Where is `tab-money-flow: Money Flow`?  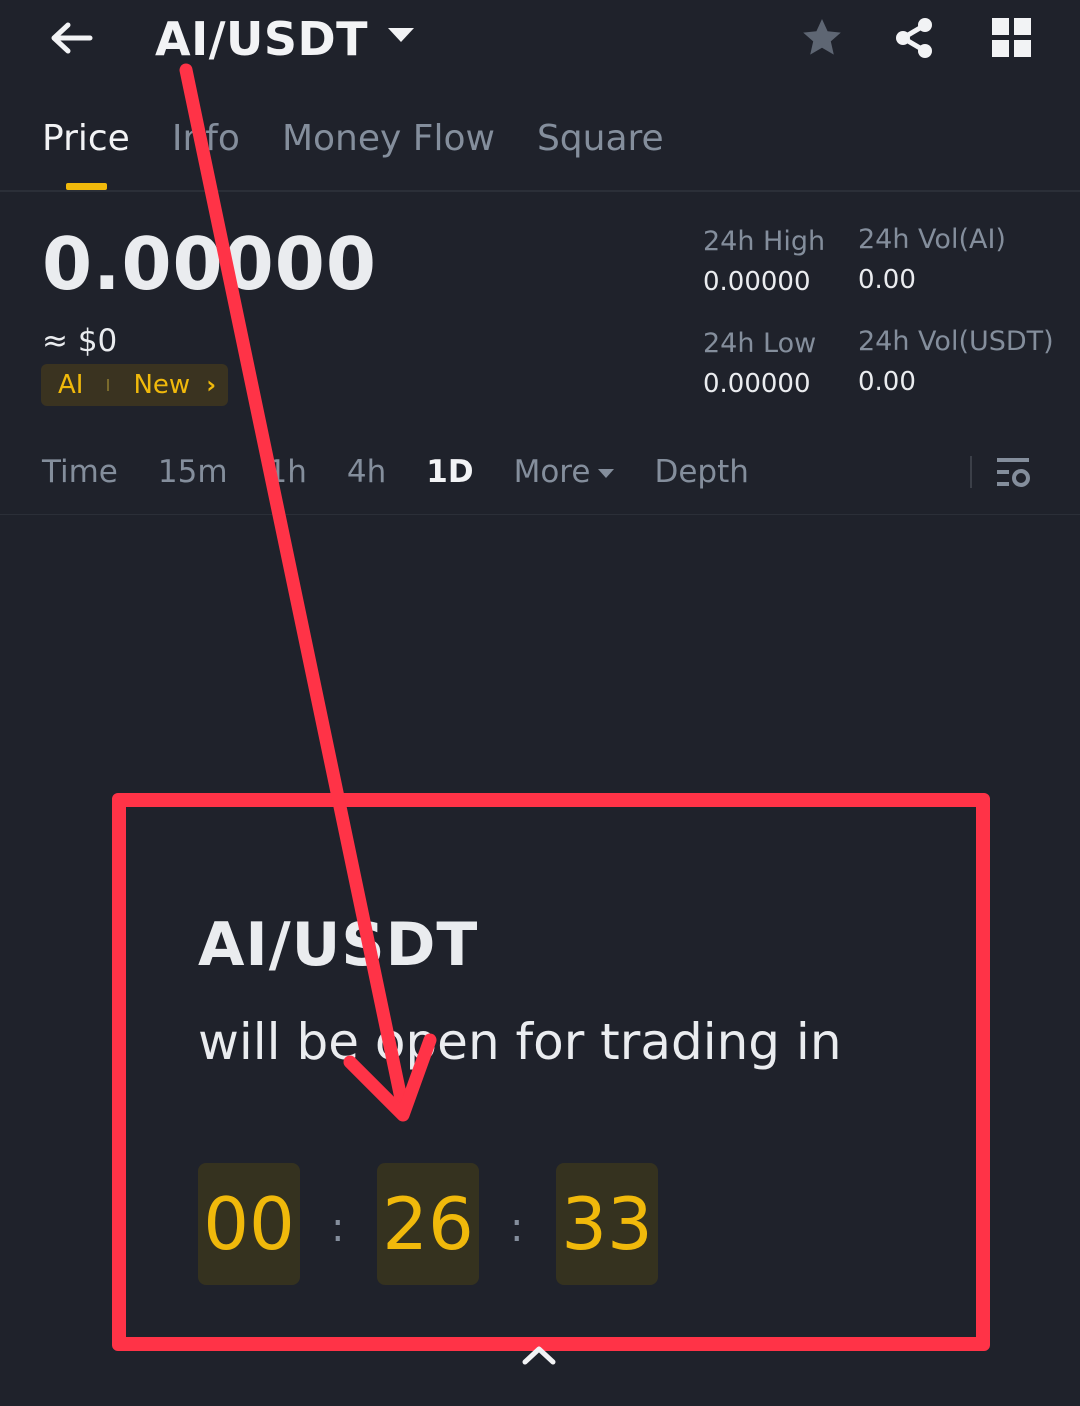
tab-money-flow: Money Flow is located at coordinates (388, 138).